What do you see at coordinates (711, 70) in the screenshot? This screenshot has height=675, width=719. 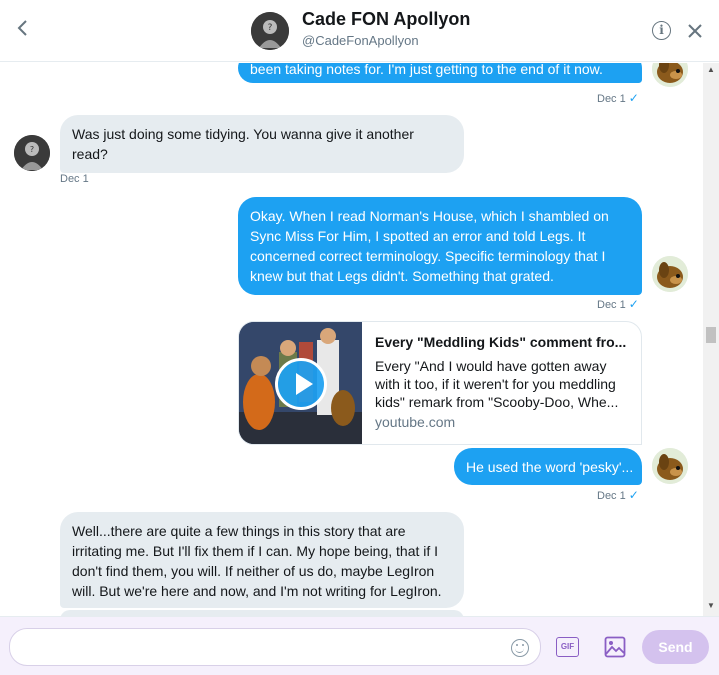 I see `scroll-up-arrow-icon: ▲` at bounding box center [711, 70].